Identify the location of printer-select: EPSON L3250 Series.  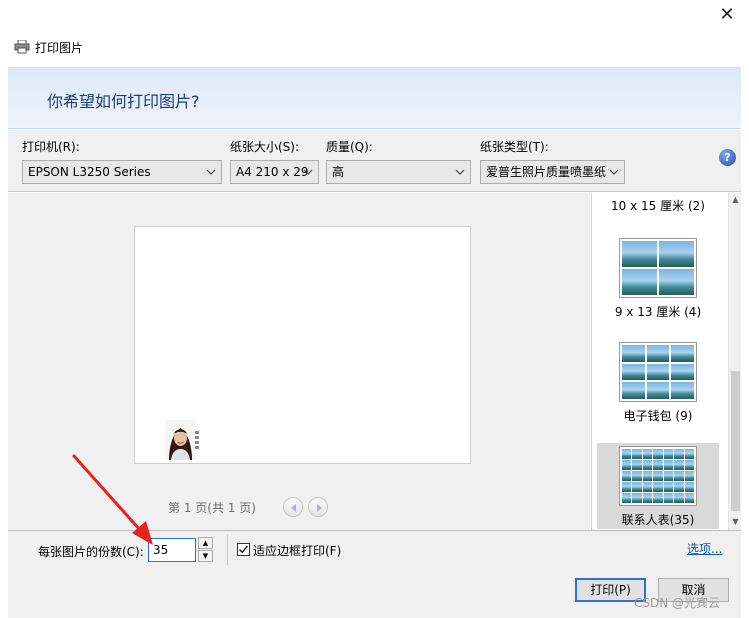
(122, 172).